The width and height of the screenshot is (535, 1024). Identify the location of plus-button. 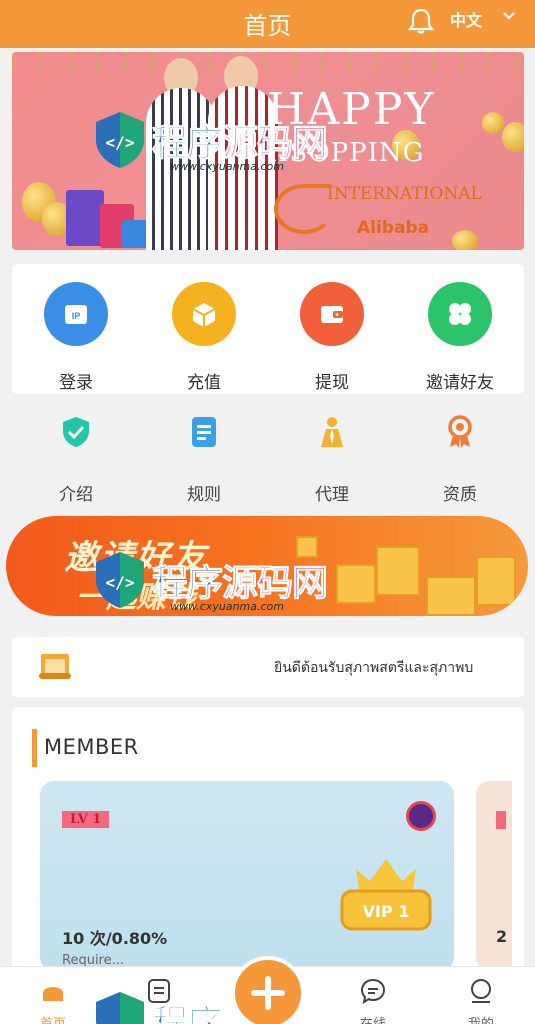
(268, 990).